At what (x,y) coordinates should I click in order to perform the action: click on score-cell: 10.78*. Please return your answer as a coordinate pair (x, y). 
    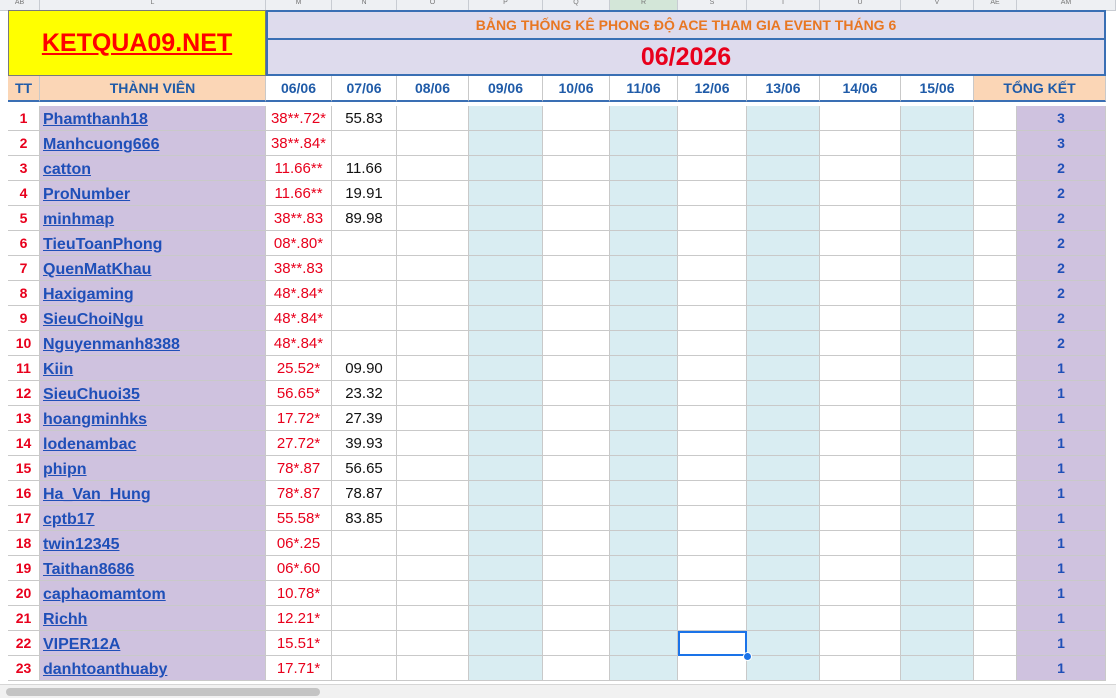
    Looking at the image, I should click on (299, 593).